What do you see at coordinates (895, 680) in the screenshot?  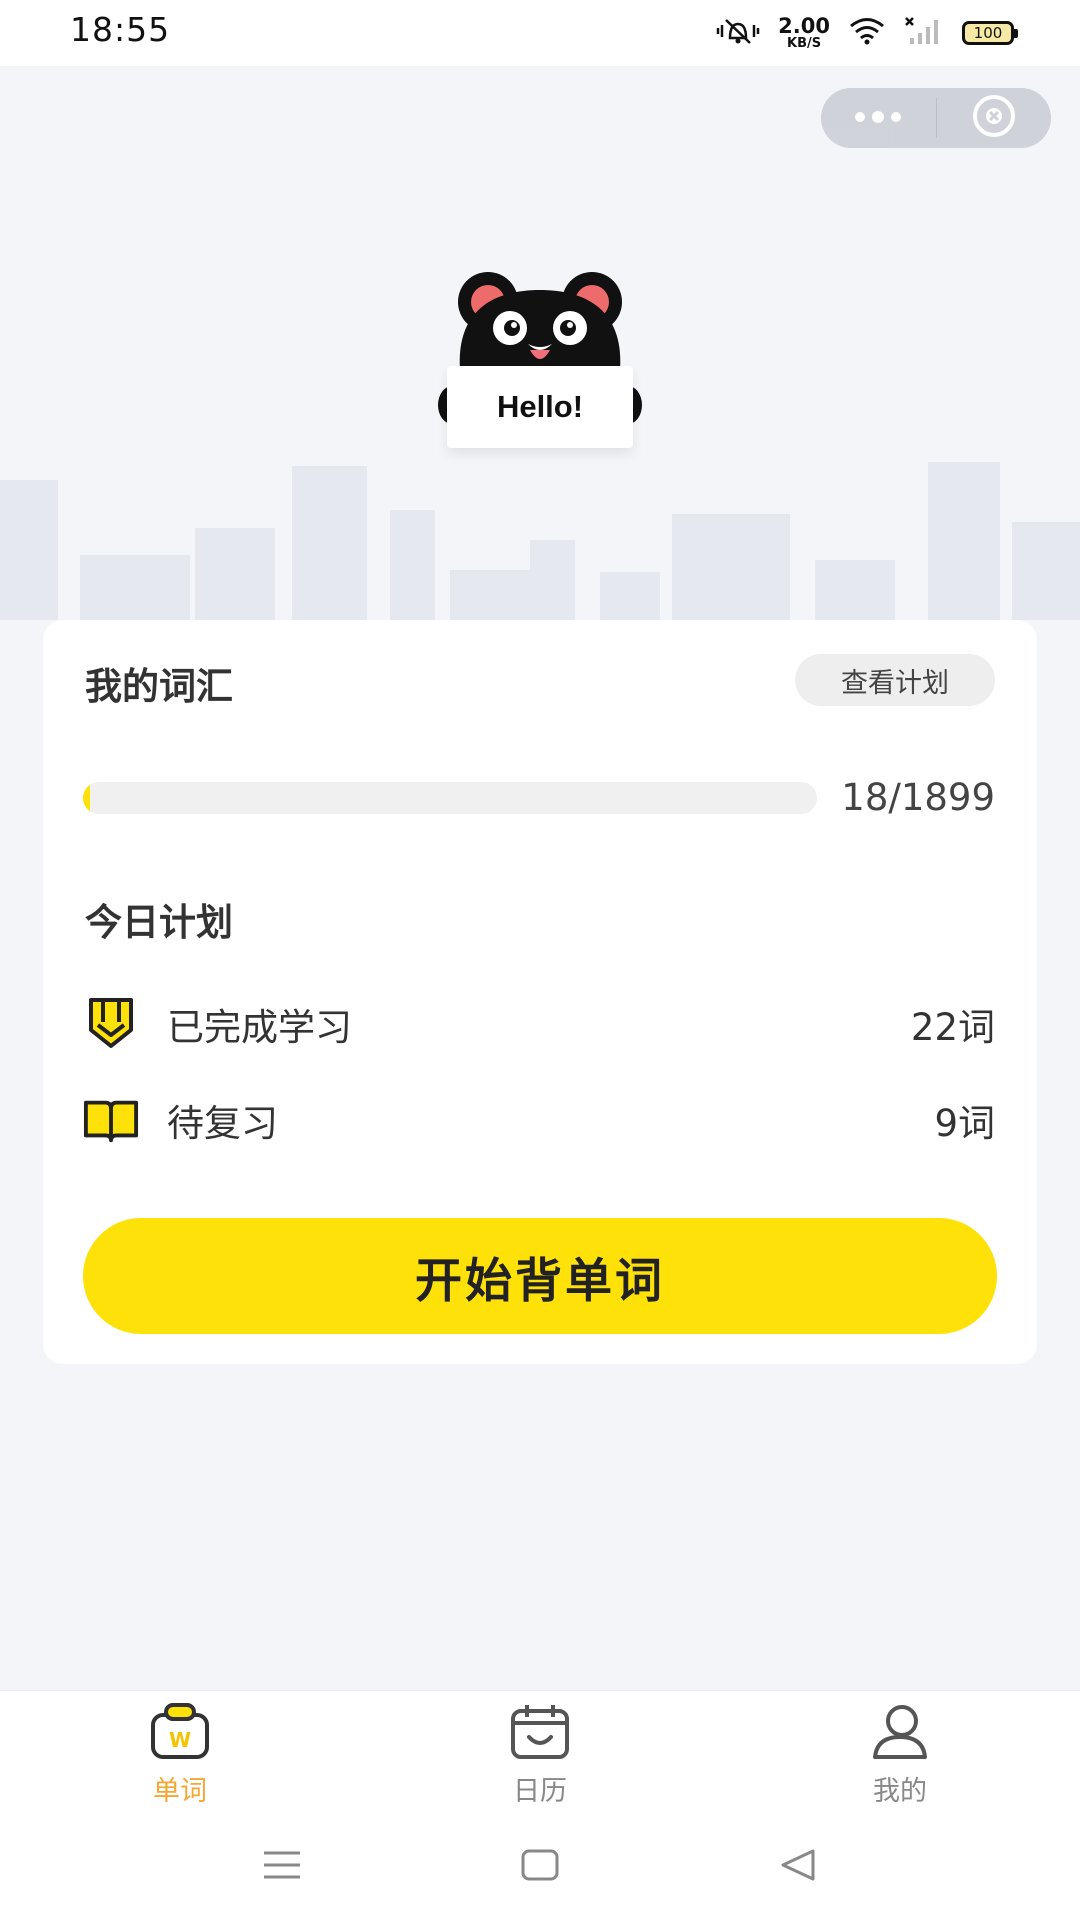 I see `view-plan-button: 查看计划` at bounding box center [895, 680].